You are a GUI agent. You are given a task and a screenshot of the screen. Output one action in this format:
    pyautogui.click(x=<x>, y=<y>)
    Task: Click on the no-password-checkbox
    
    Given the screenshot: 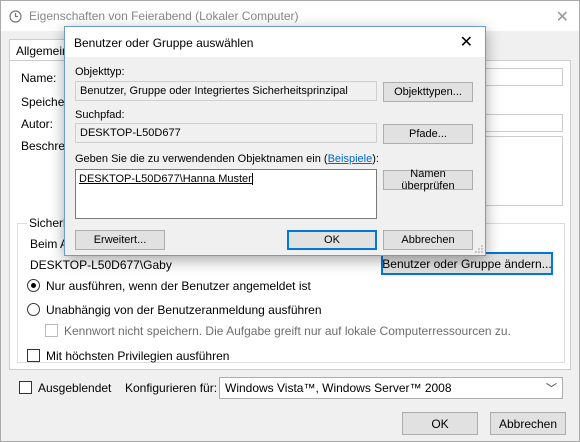 What is the action you would take?
    pyautogui.click(x=51, y=330)
    